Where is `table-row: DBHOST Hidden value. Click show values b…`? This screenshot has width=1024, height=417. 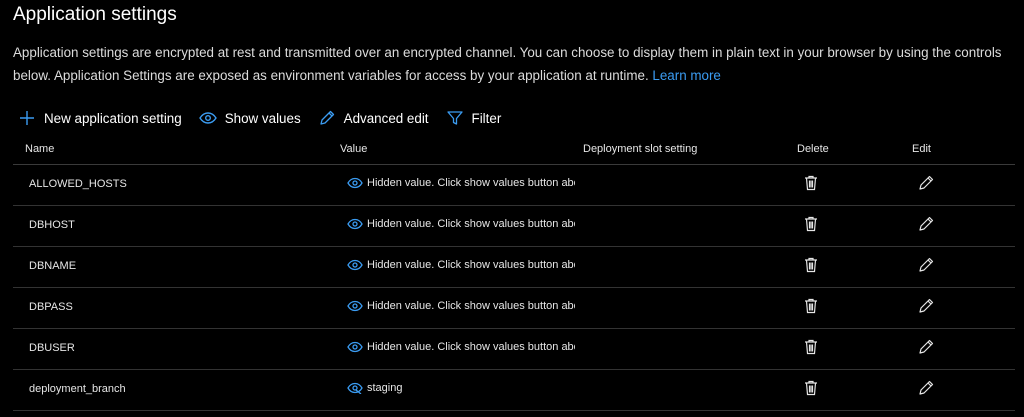 table-row: DBHOST Hidden value. Click show values b… is located at coordinates (514, 226).